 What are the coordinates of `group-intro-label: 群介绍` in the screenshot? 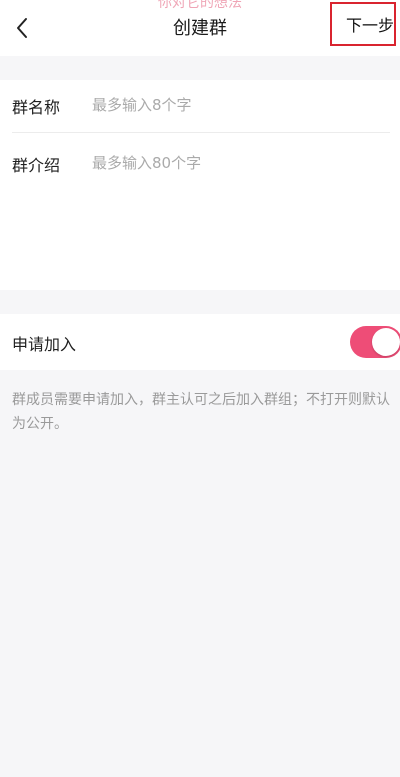 It's located at (36, 165).